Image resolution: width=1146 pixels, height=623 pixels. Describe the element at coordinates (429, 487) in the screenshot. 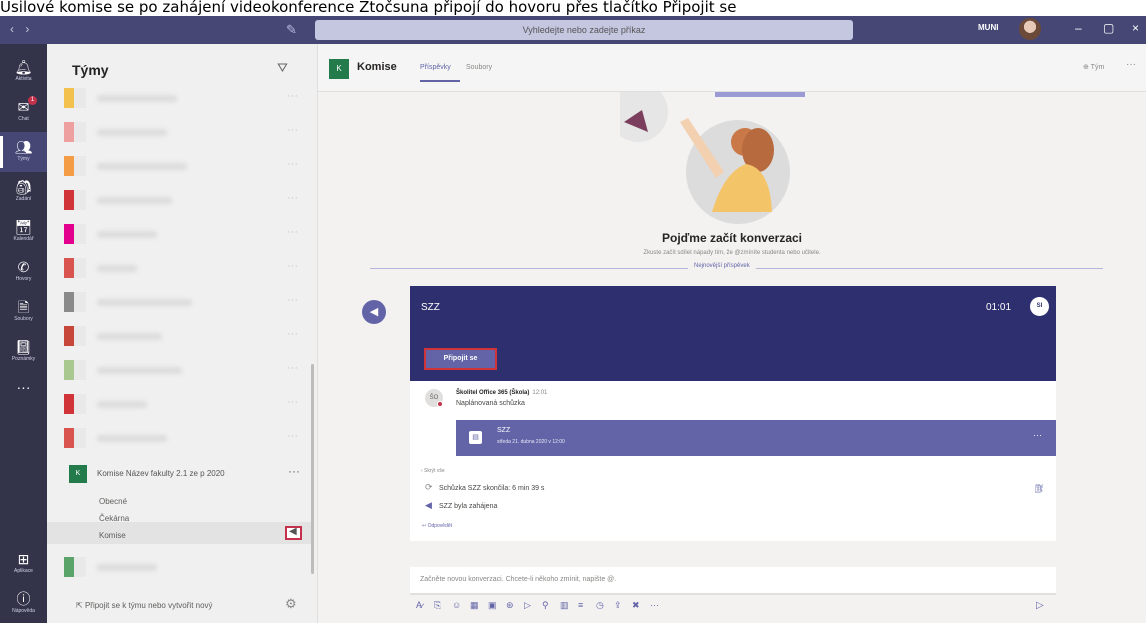

I see `meeting-ended-icon: ⟳` at that location.